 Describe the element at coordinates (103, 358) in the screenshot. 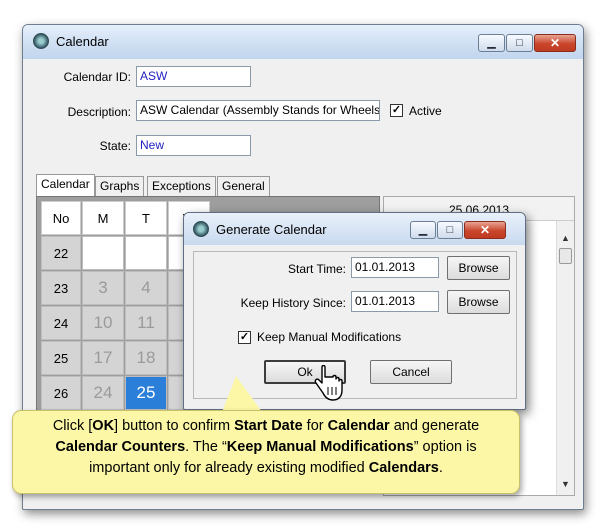

I see `day-cell: 17` at that location.